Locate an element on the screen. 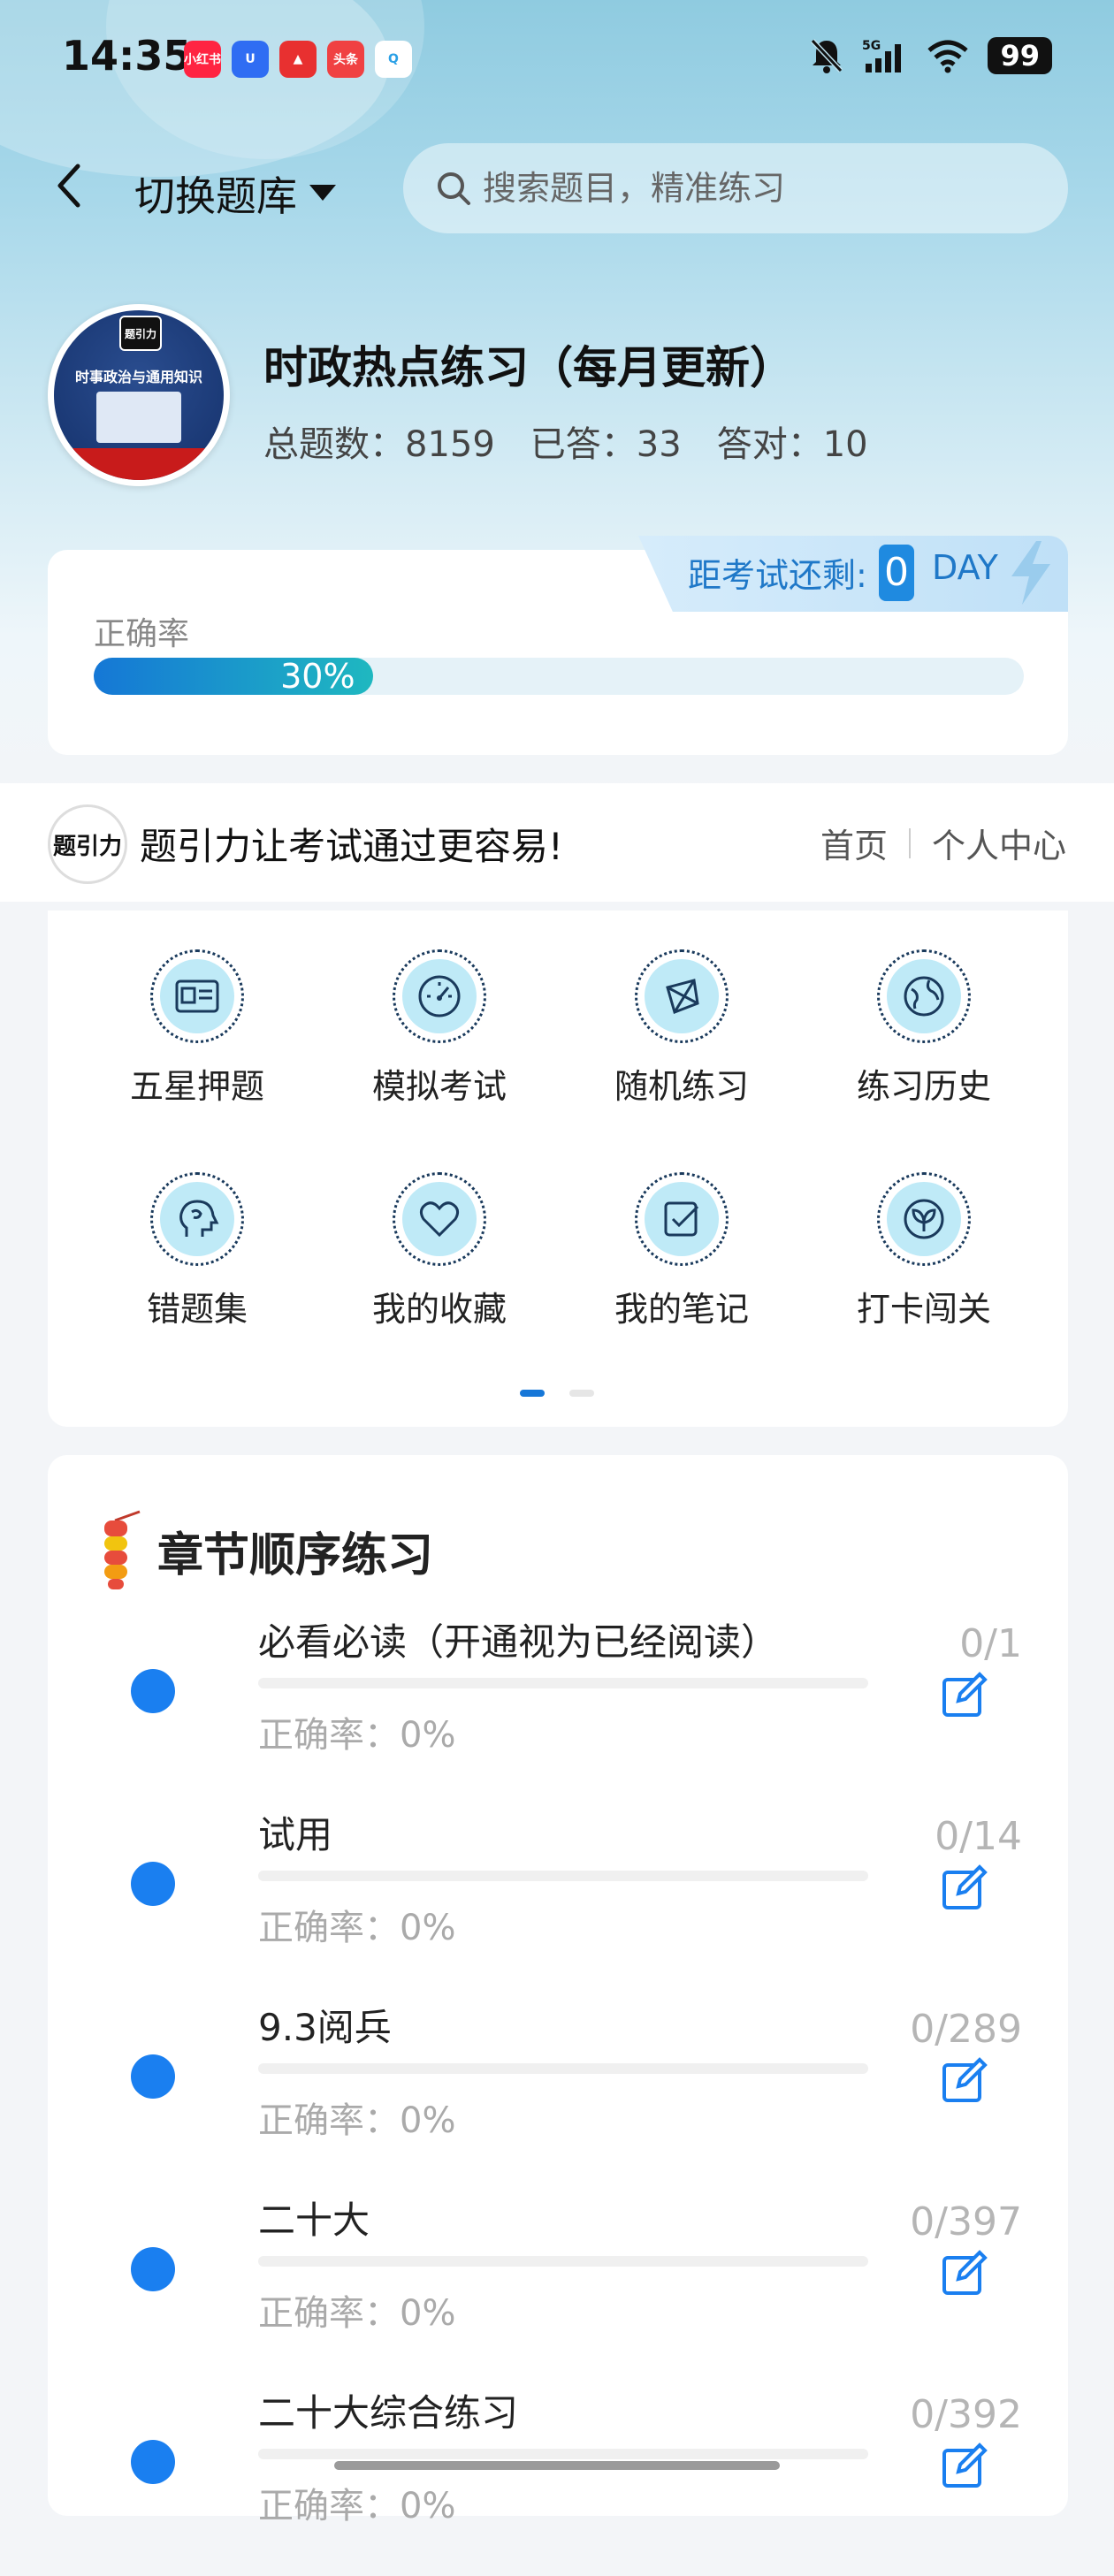 The height and width of the screenshot is (2576, 1114). chapter-count: 0/1 is located at coordinates (990, 1643).